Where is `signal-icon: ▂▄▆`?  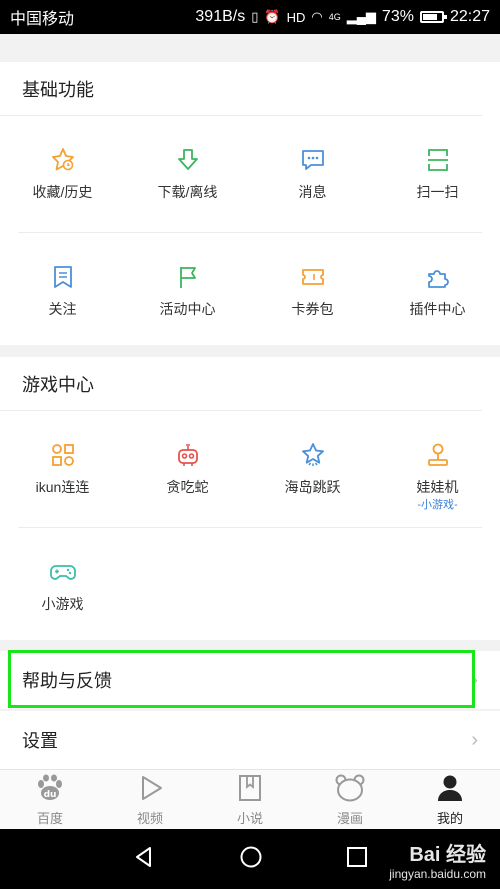
signal-icon: ▂▄▆ is located at coordinates (361, 16).